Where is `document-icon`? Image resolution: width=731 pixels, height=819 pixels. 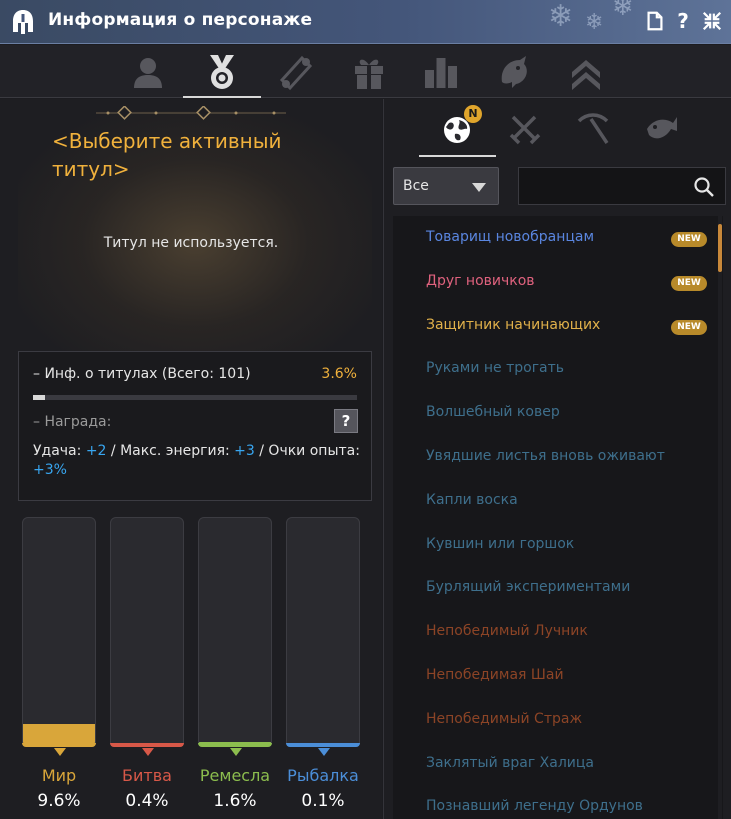
document-icon is located at coordinates (655, 21).